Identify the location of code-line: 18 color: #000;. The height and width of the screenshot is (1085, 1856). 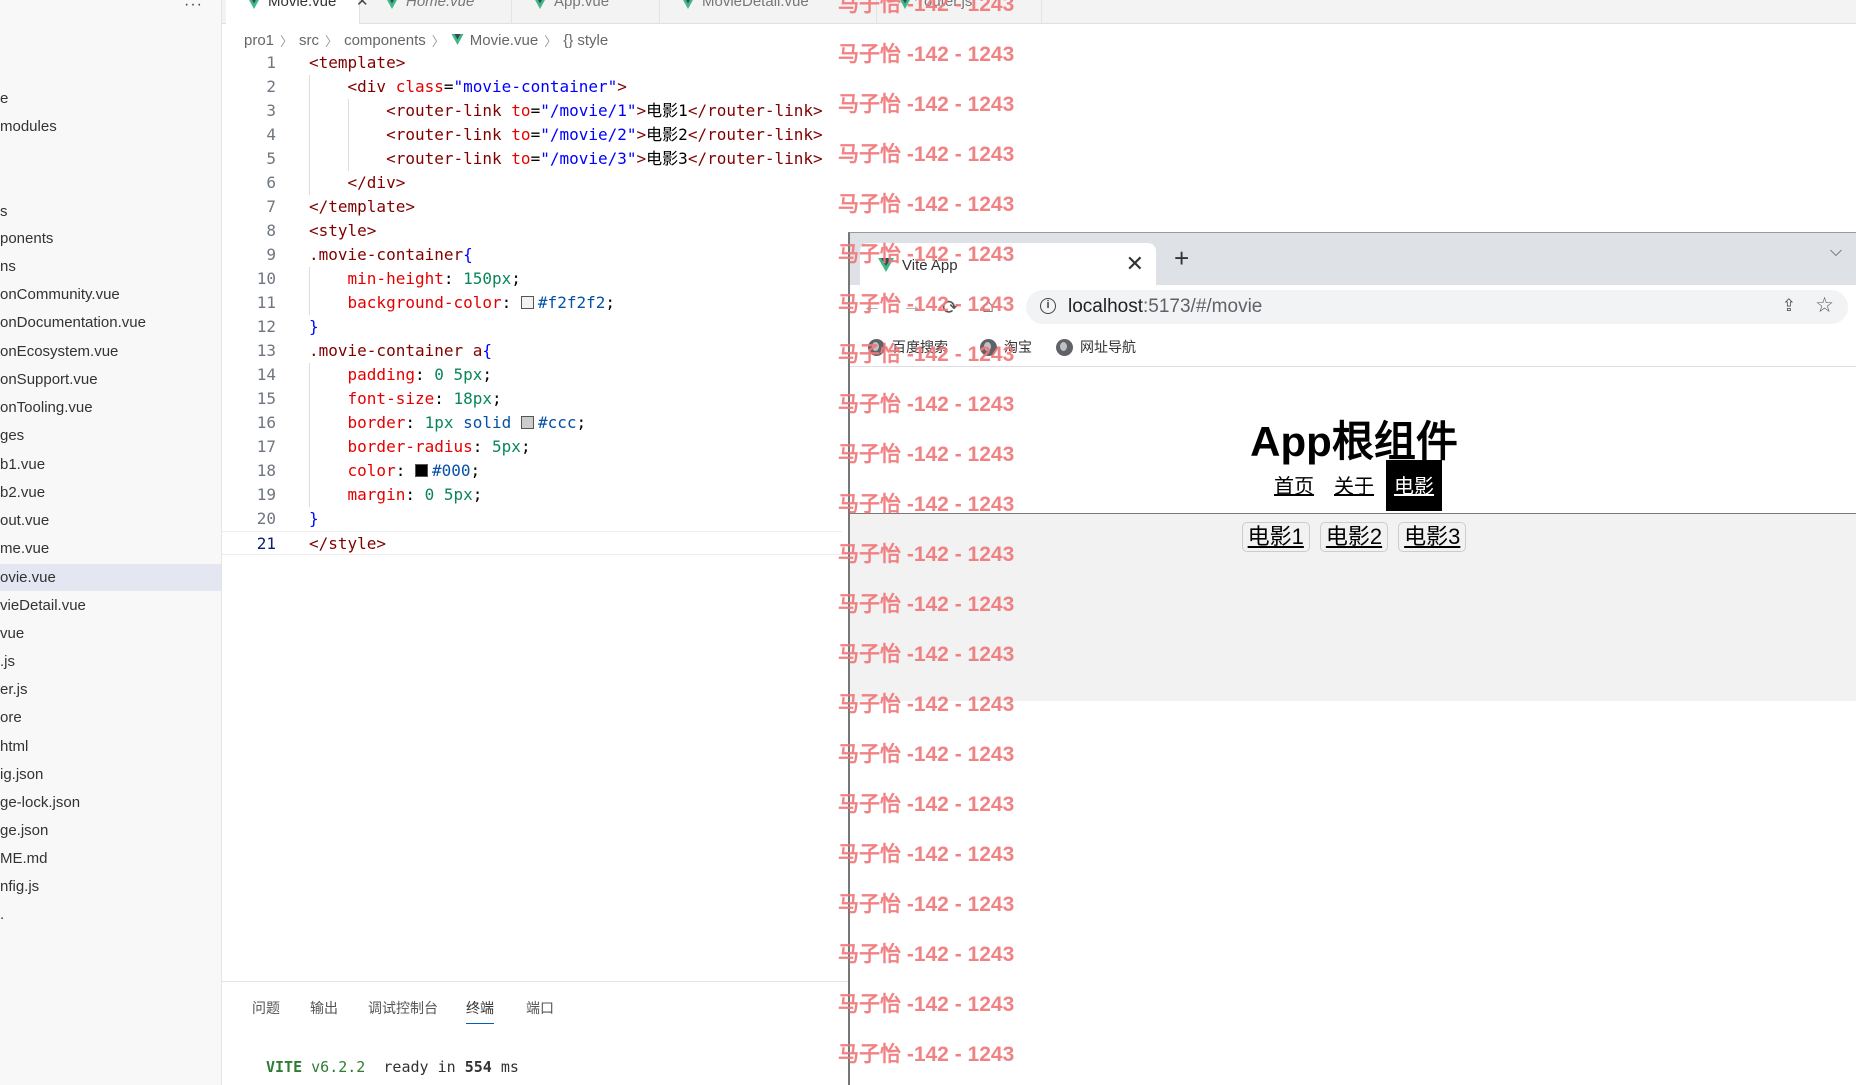
(532, 471).